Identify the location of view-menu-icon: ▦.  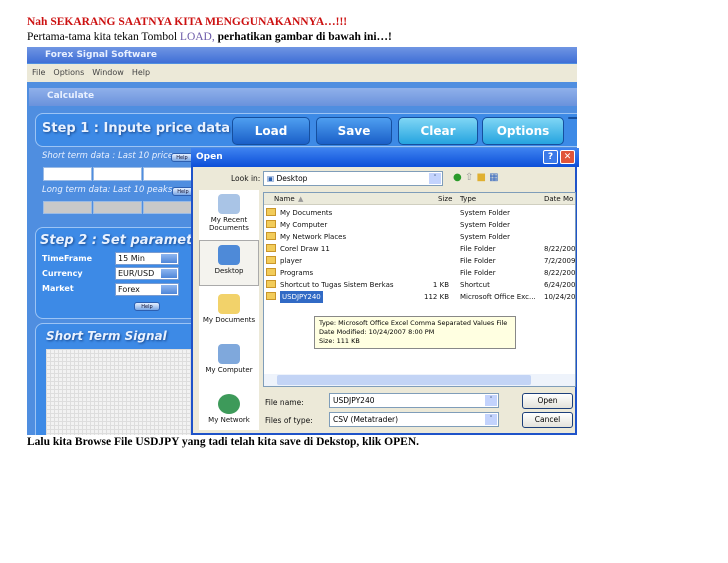
(493, 177).